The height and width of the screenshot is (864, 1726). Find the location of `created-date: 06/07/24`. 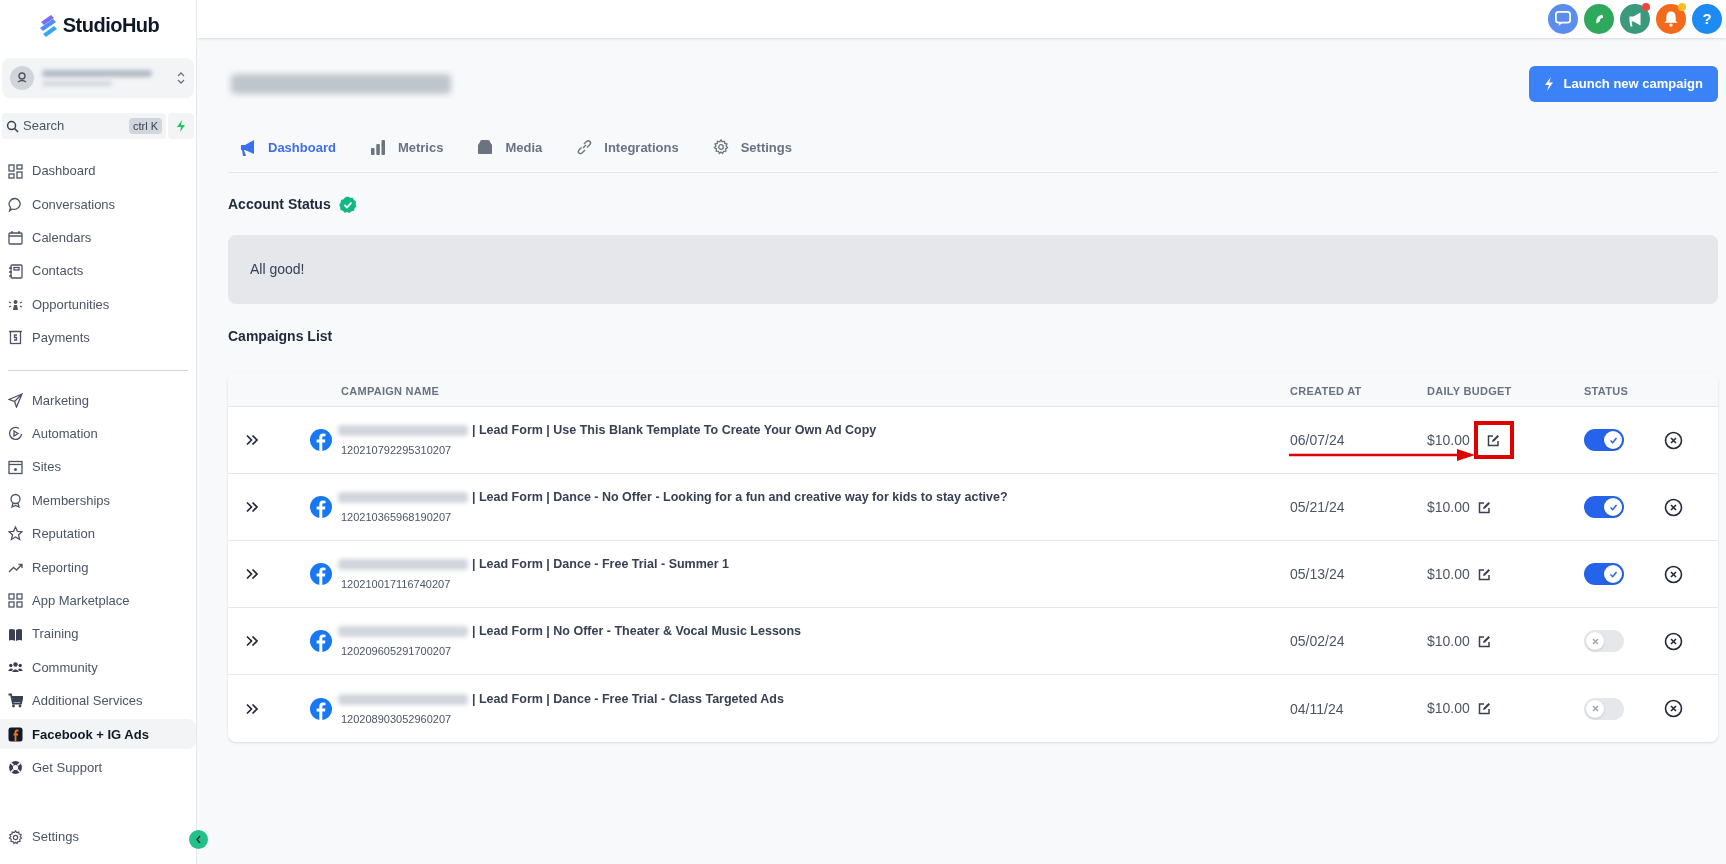

created-date: 06/07/24 is located at coordinates (1317, 440).